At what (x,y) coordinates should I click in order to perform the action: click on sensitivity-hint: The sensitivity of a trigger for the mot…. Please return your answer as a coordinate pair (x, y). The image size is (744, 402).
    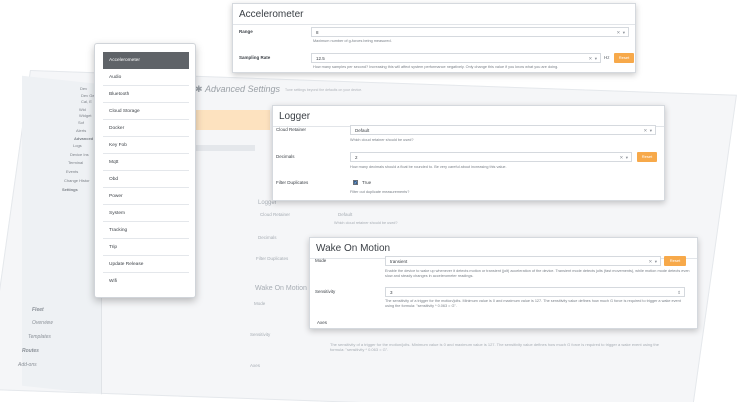
    Looking at the image, I should click on (533, 303).